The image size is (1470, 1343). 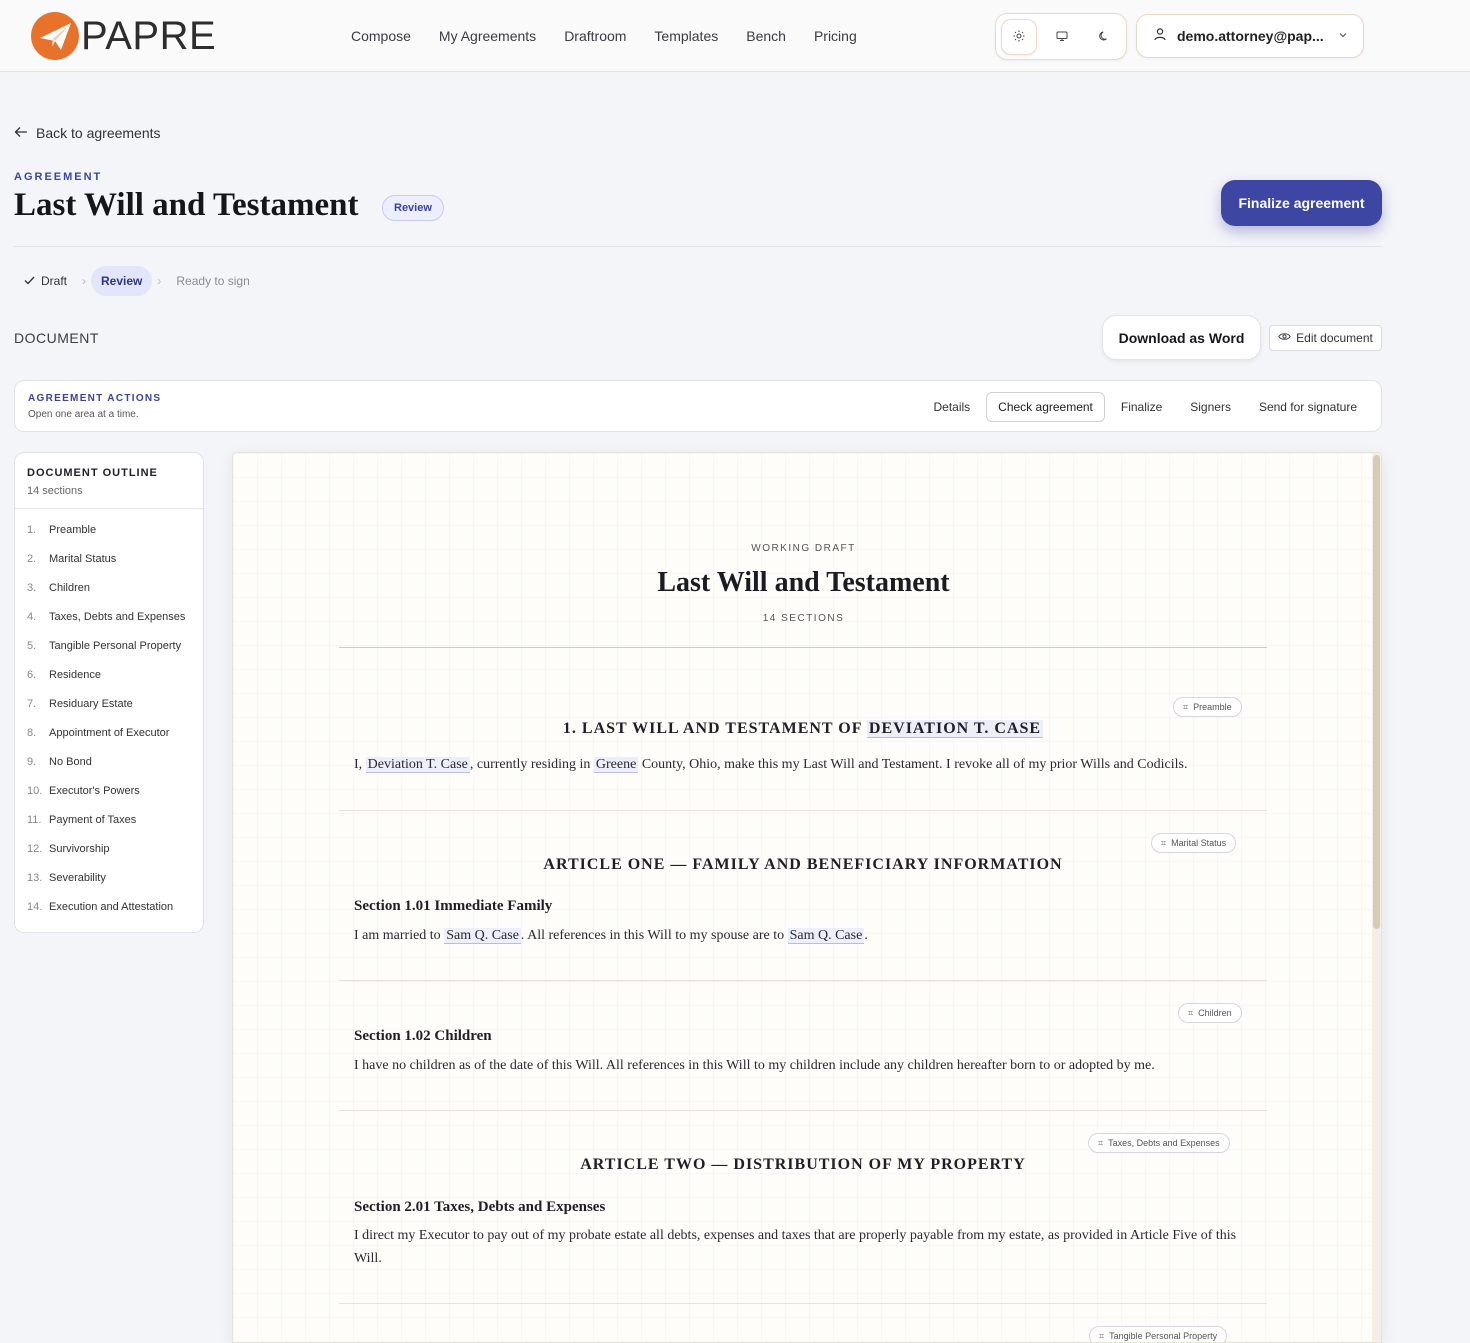 What do you see at coordinates (79, 848) in the screenshot?
I see `outline-item-label: Survivorship` at bounding box center [79, 848].